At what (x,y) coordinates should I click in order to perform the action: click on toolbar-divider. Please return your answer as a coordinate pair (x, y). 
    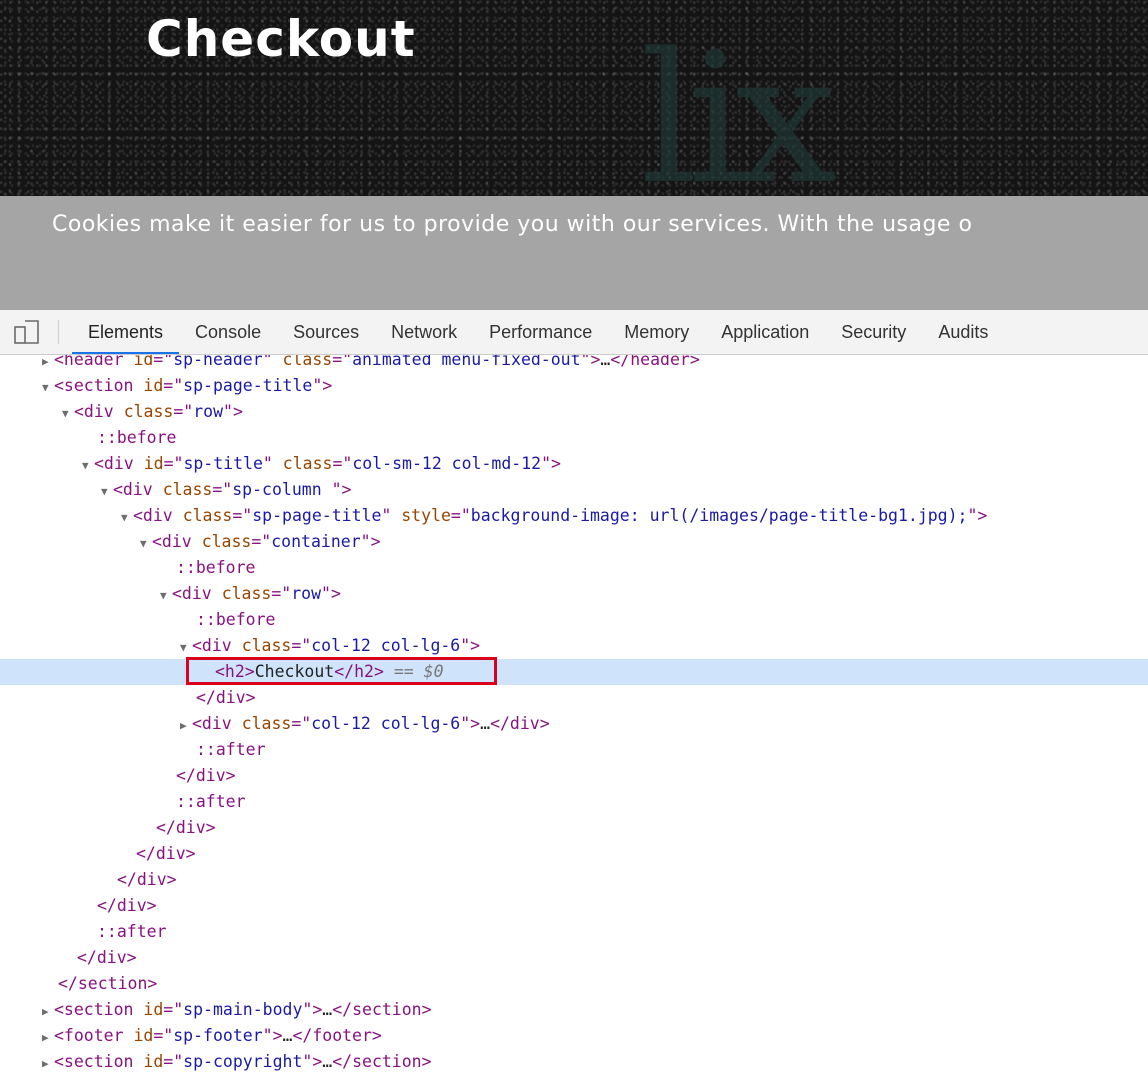
    Looking at the image, I should click on (58, 332).